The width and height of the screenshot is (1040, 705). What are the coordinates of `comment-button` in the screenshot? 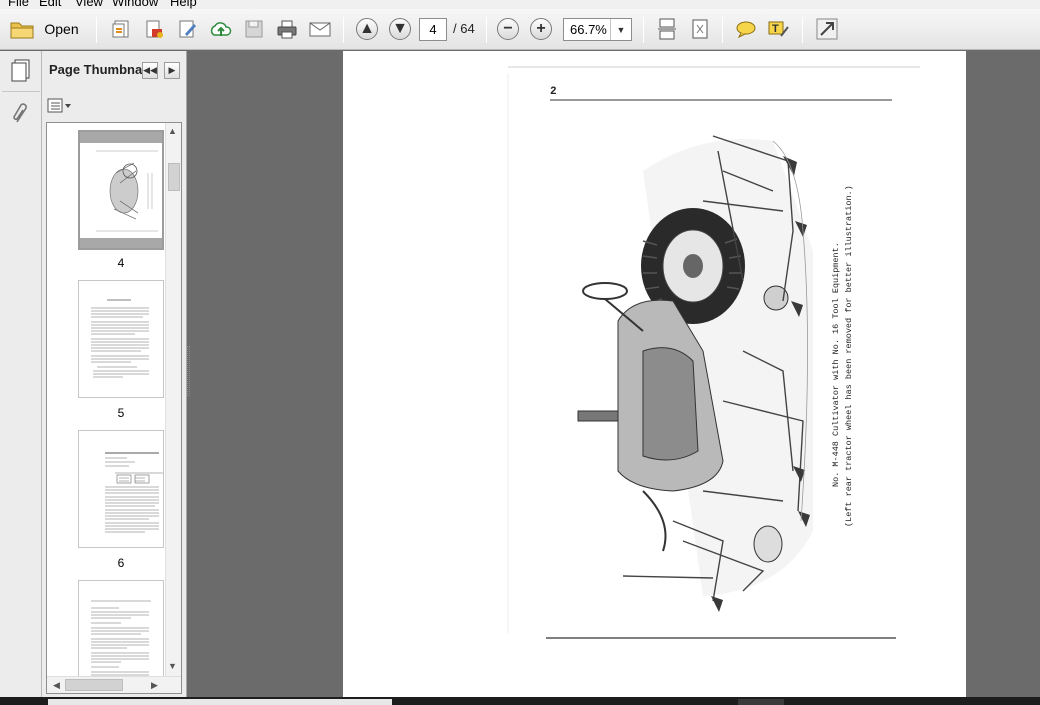 It's located at (746, 29).